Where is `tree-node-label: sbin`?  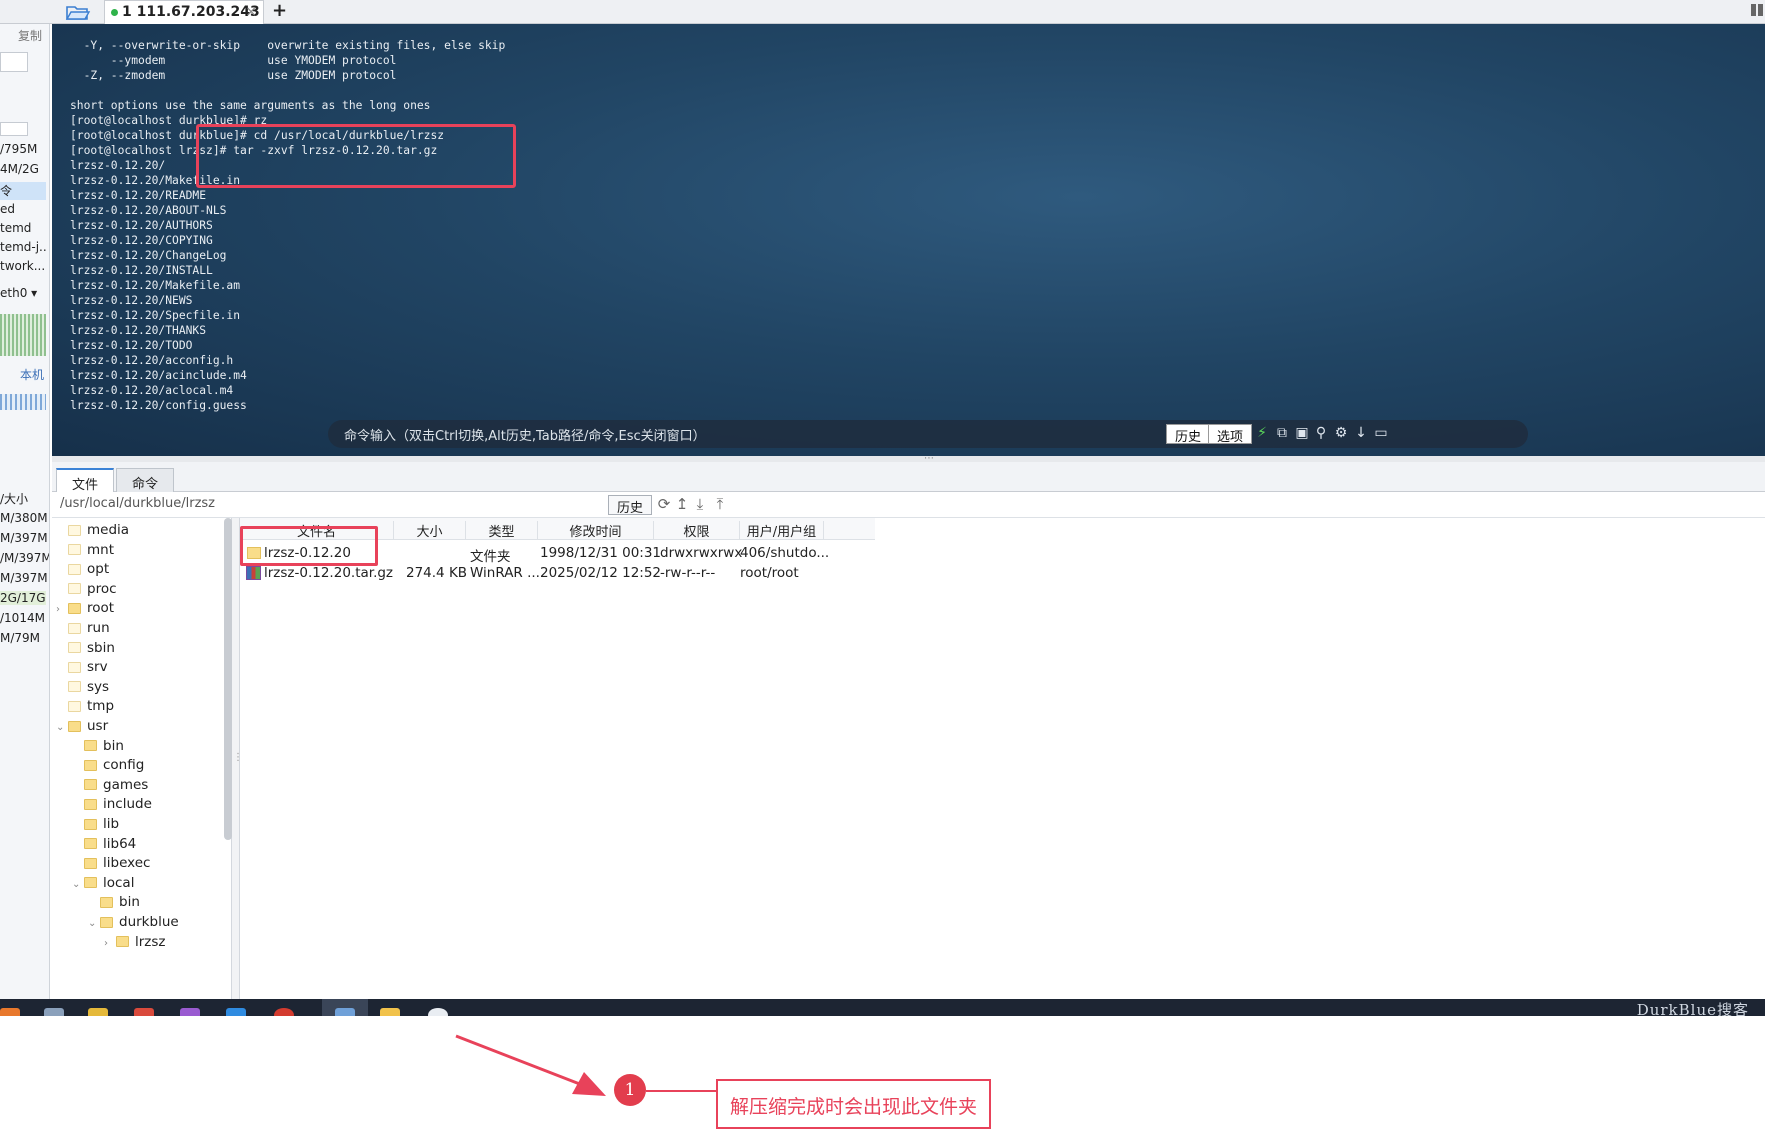
tree-node-label: sbin is located at coordinates (101, 647).